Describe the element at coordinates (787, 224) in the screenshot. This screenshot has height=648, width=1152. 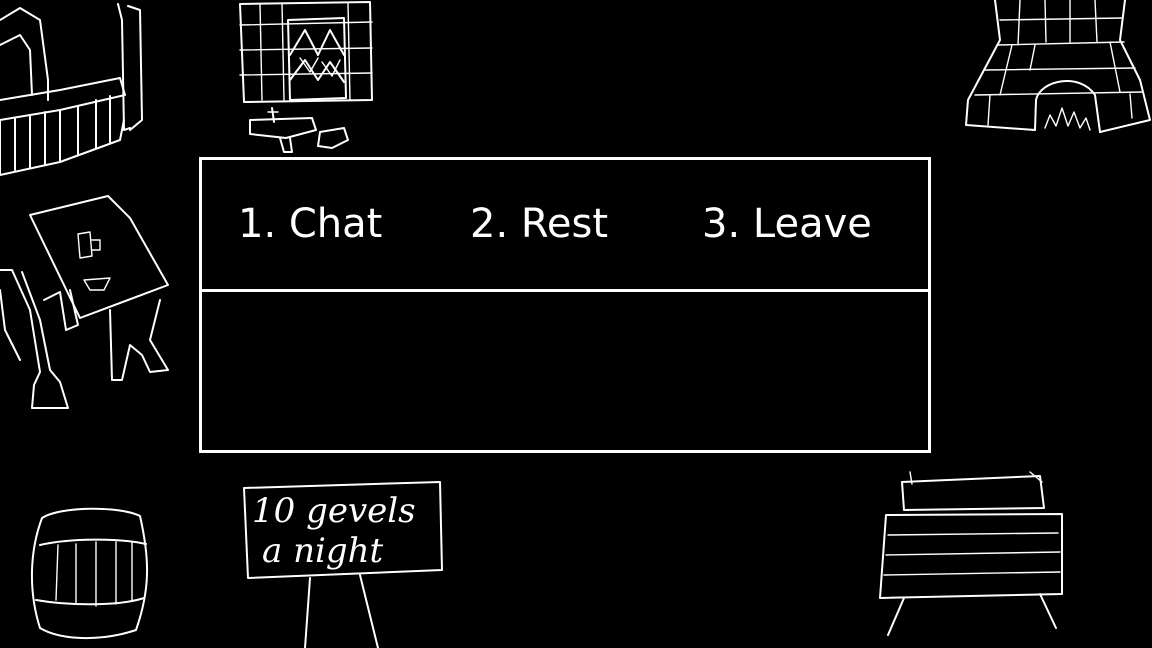
I see `leave-option: 3. Leave` at that location.